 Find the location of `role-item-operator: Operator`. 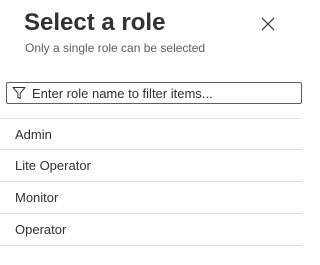

role-item-operator: Operator is located at coordinates (151, 230).